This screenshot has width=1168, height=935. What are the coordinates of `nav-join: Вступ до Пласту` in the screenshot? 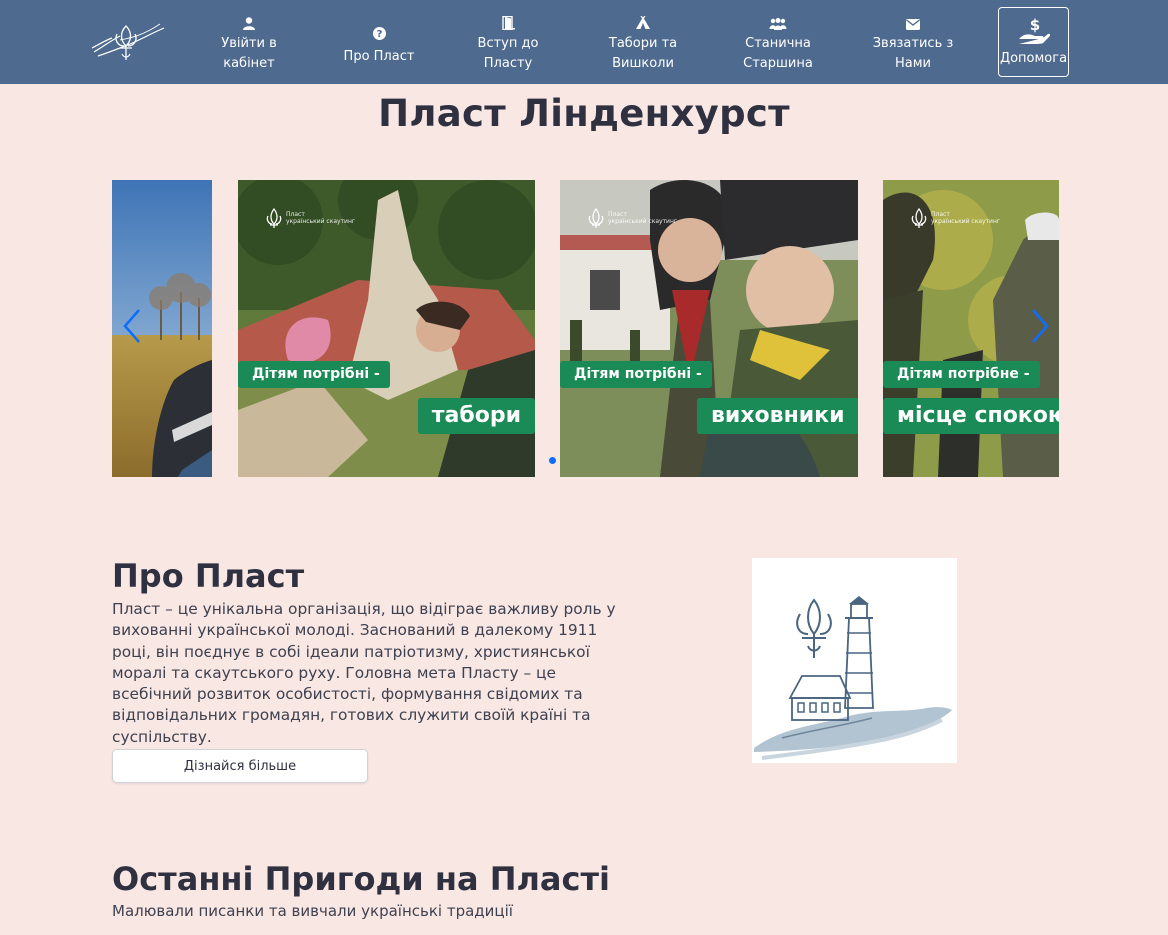 It's located at (508, 43).